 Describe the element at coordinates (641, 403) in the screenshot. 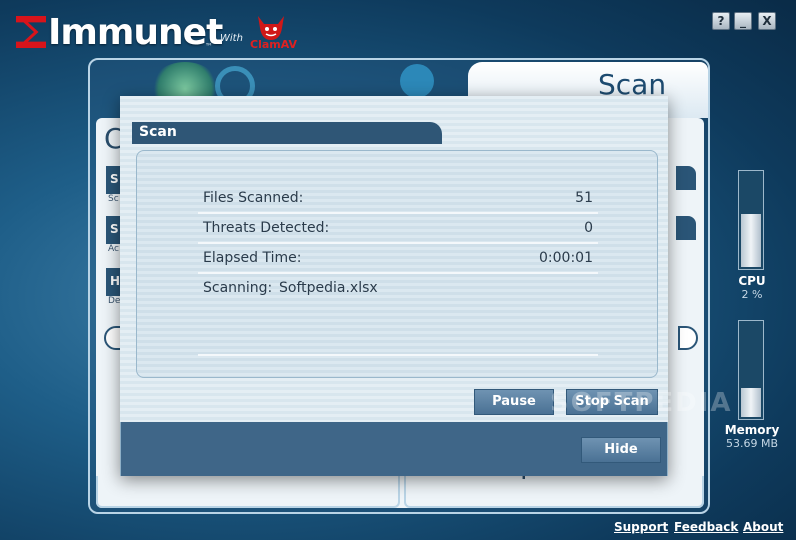

I see `softpedia-watermark: SOFTPEDIA` at that location.